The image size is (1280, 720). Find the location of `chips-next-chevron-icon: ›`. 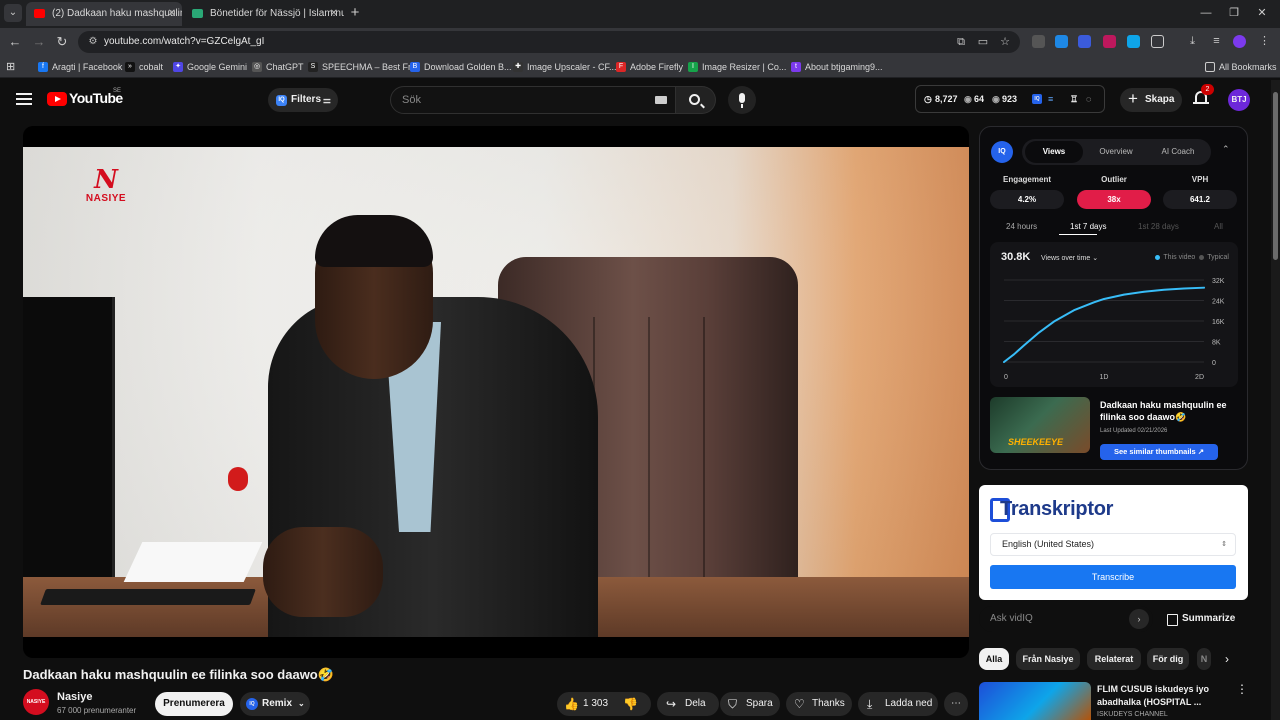

chips-next-chevron-icon: › is located at coordinates (1232, 659).